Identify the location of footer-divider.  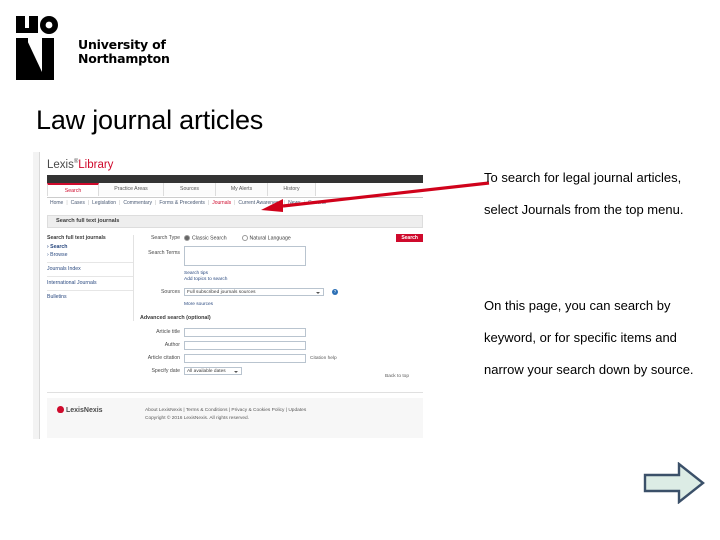
(235, 392).